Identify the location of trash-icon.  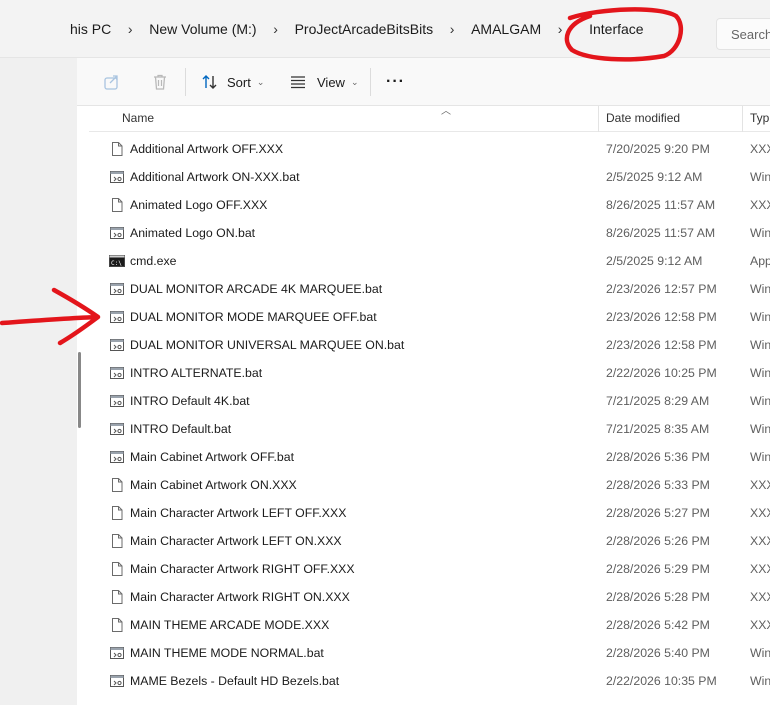
(160, 82).